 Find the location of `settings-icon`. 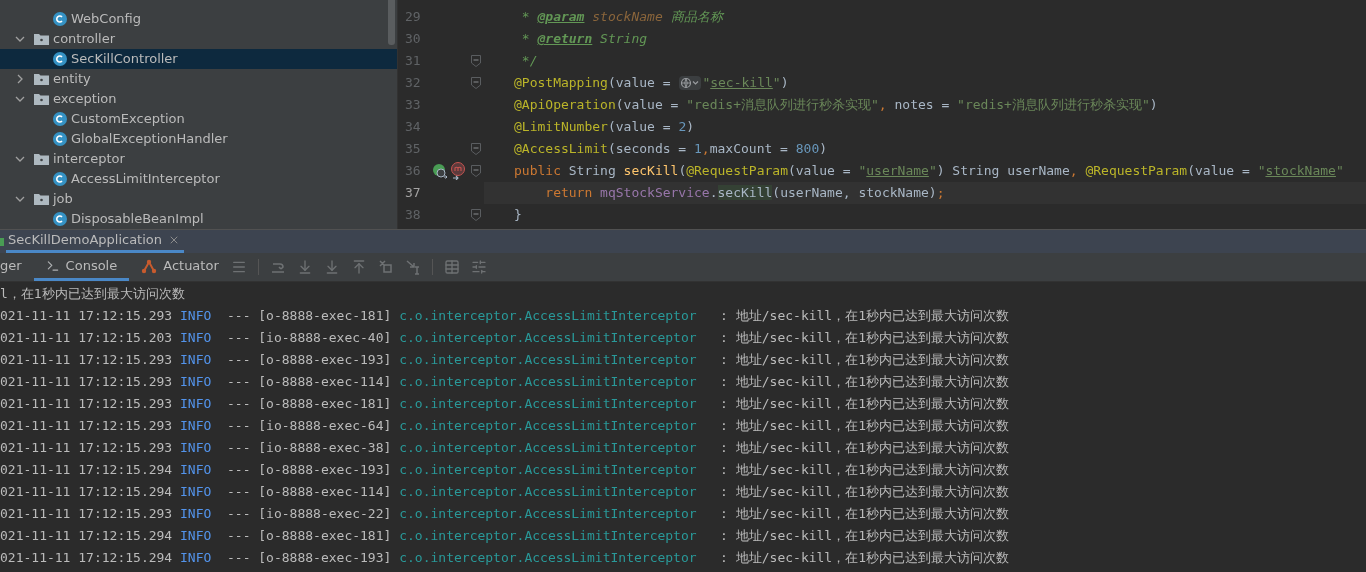

settings-icon is located at coordinates (478, 267).